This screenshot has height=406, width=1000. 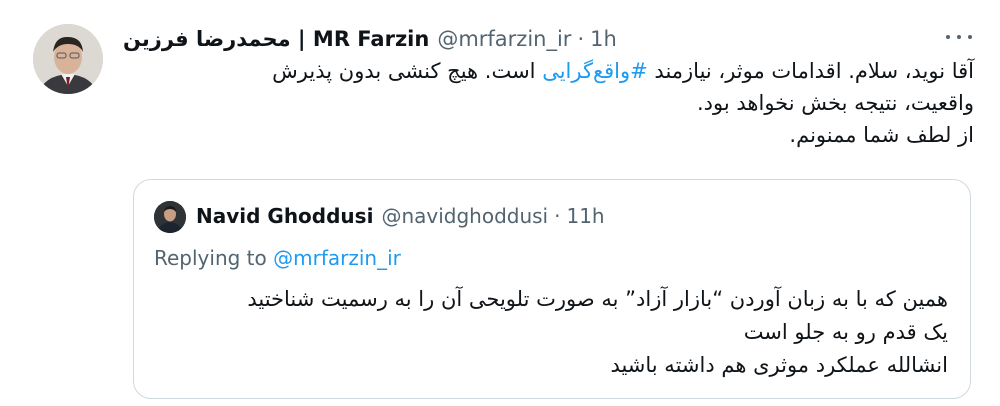 I want to click on replying-to: Replying to @mrfarzin_ir, so click(x=277, y=258).